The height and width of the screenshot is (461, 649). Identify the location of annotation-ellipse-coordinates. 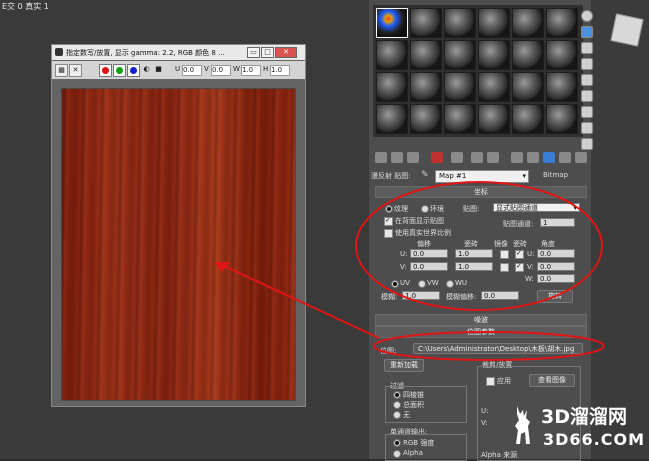
(479, 246).